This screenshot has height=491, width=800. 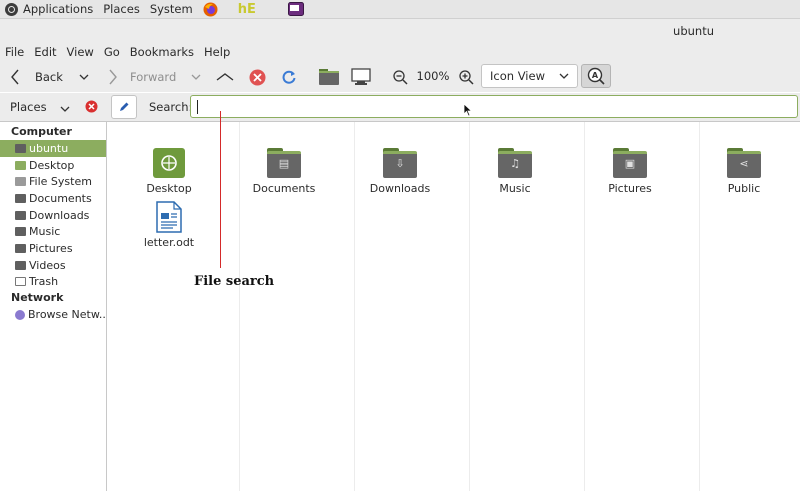 What do you see at coordinates (162, 52) in the screenshot?
I see `menu-bookmarks: Bookmarks` at bounding box center [162, 52].